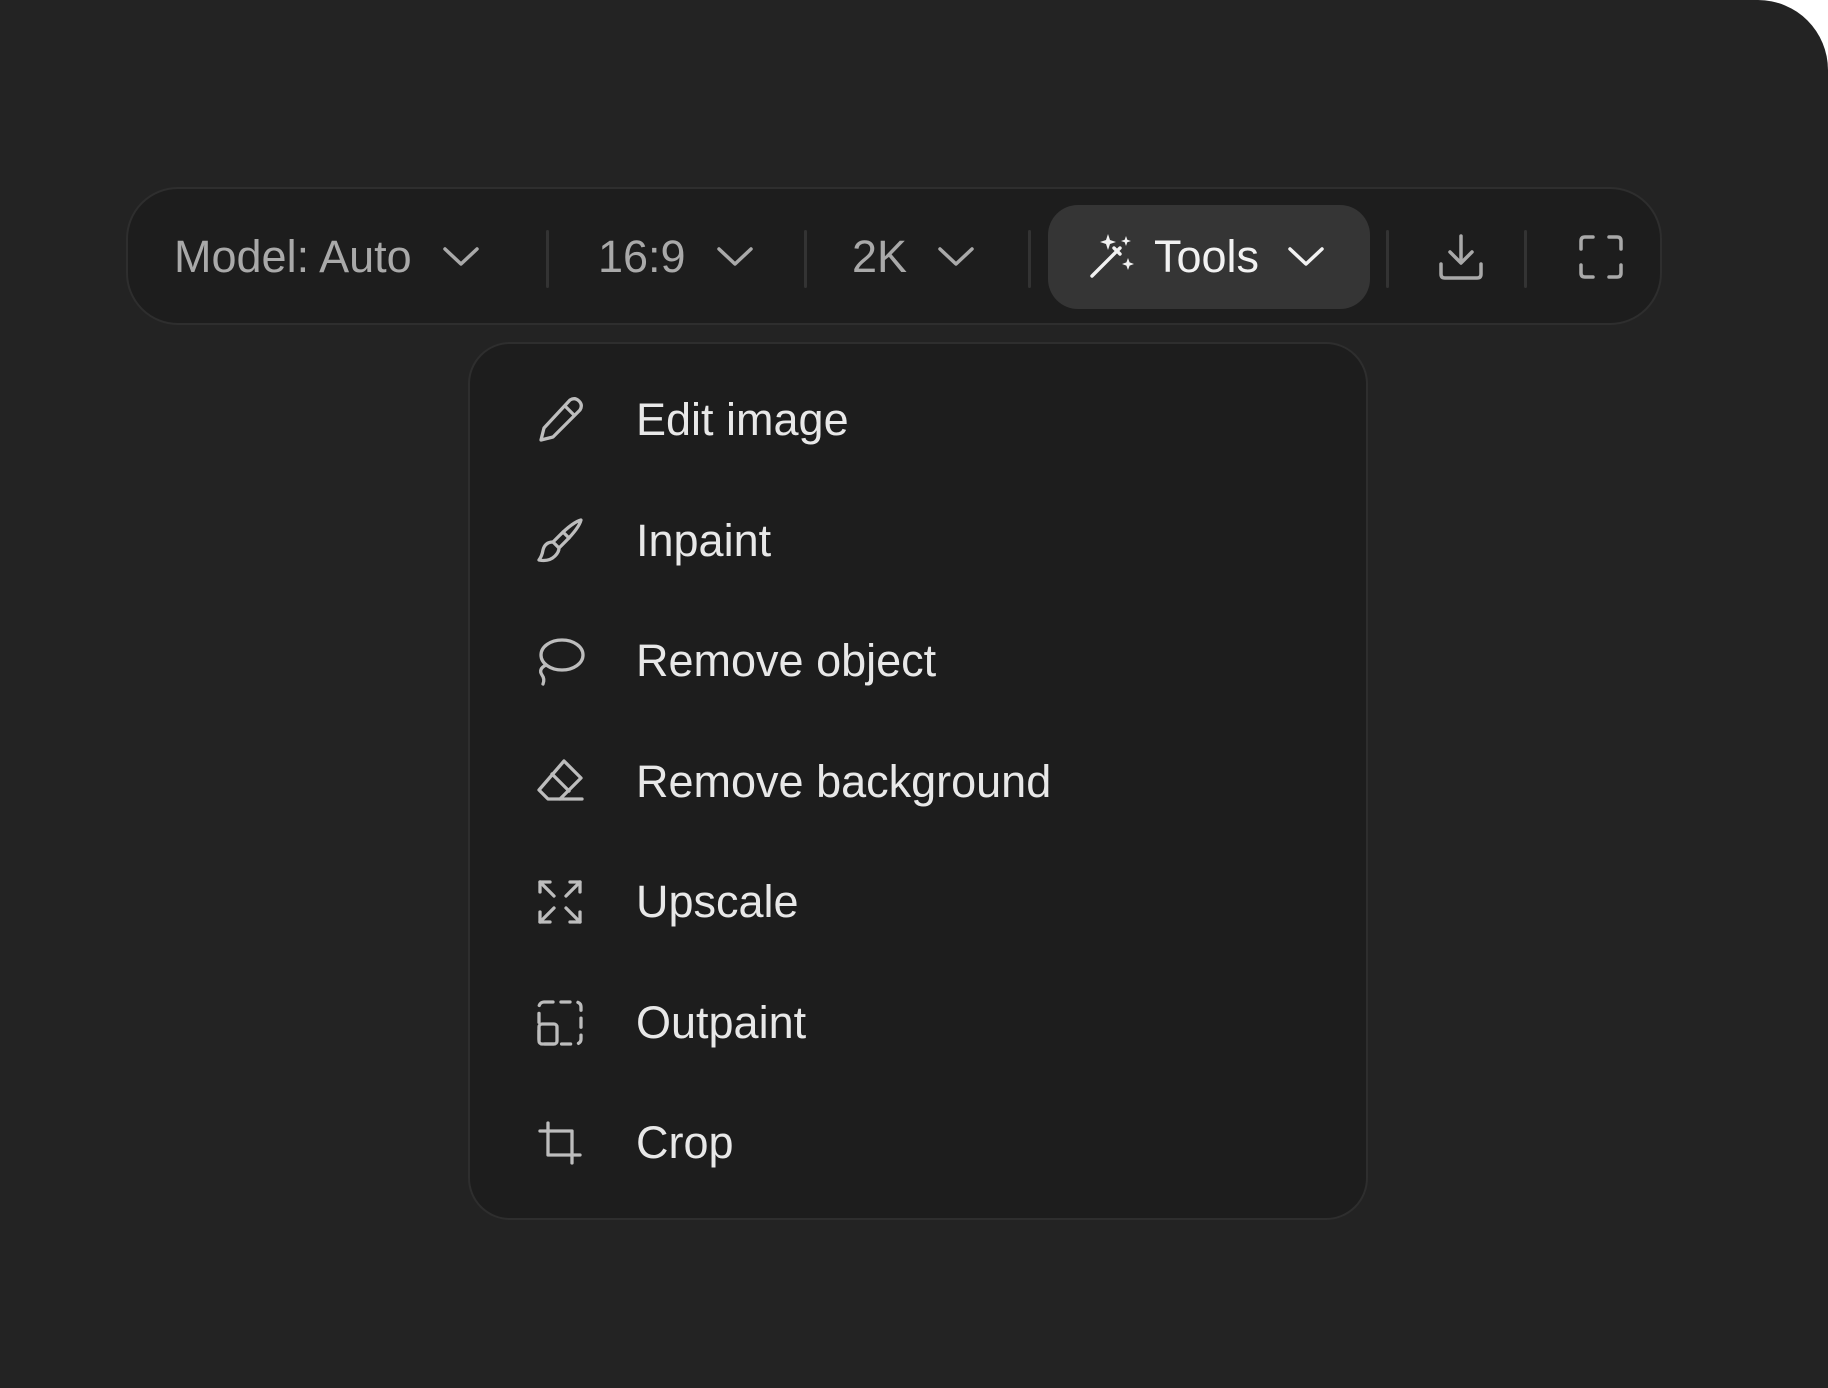 This screenshot has width=1828, height=1388. I want to click on menu-item-label: Inpaint, so click(704, 540).